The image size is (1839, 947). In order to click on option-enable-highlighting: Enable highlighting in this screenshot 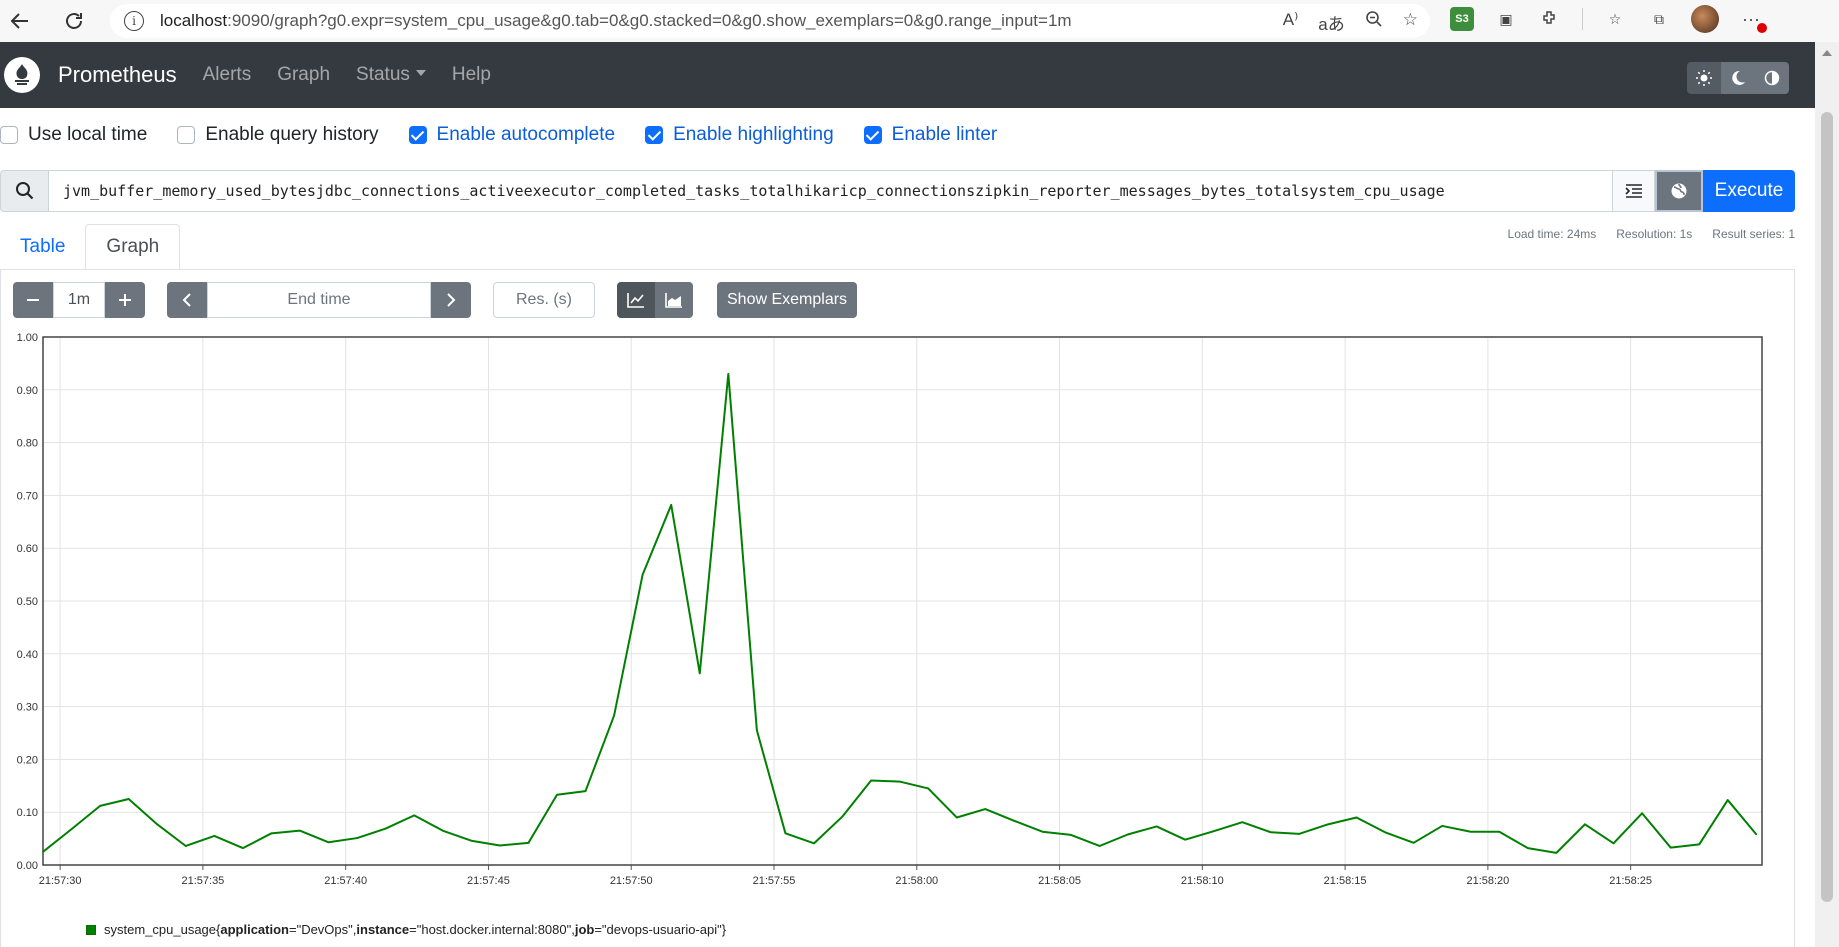, I will do `click(739, 135)`.